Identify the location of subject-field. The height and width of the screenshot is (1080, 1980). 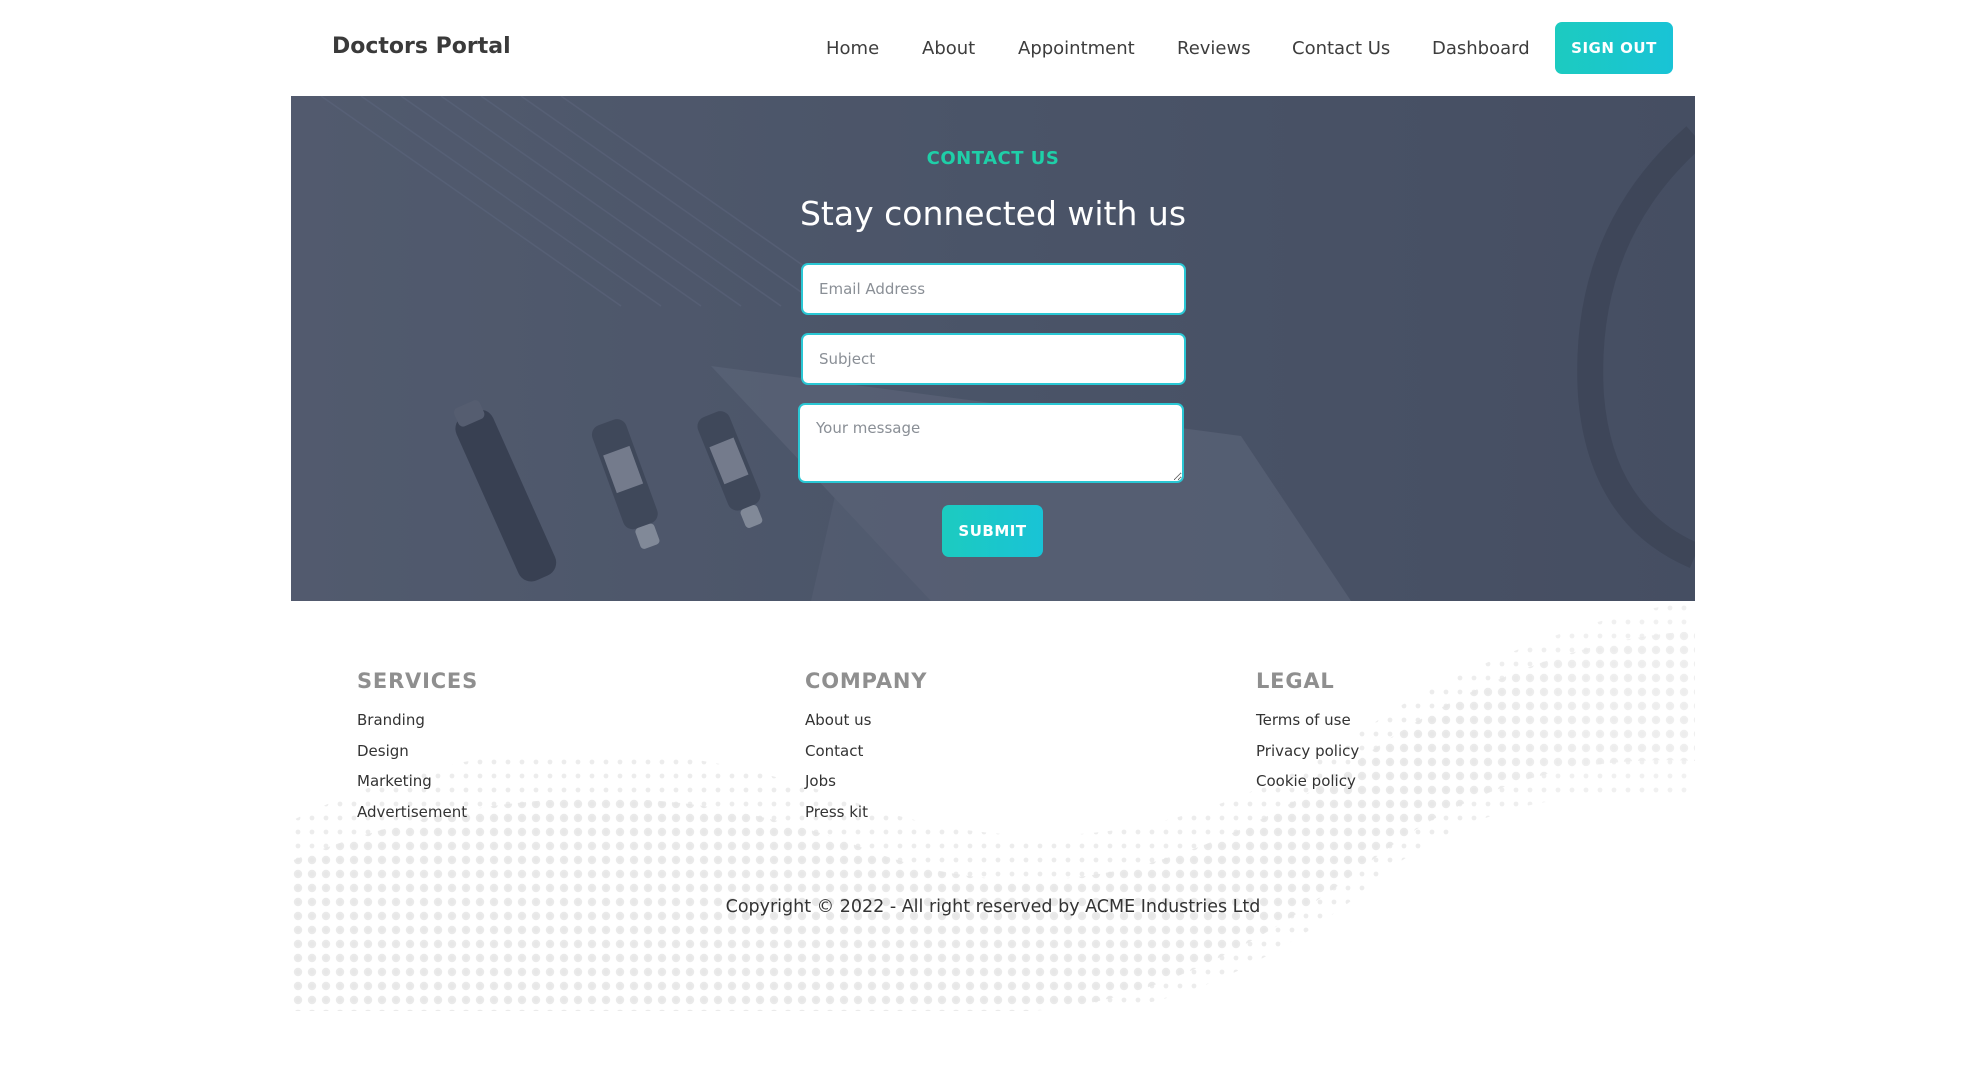
(993, 359).